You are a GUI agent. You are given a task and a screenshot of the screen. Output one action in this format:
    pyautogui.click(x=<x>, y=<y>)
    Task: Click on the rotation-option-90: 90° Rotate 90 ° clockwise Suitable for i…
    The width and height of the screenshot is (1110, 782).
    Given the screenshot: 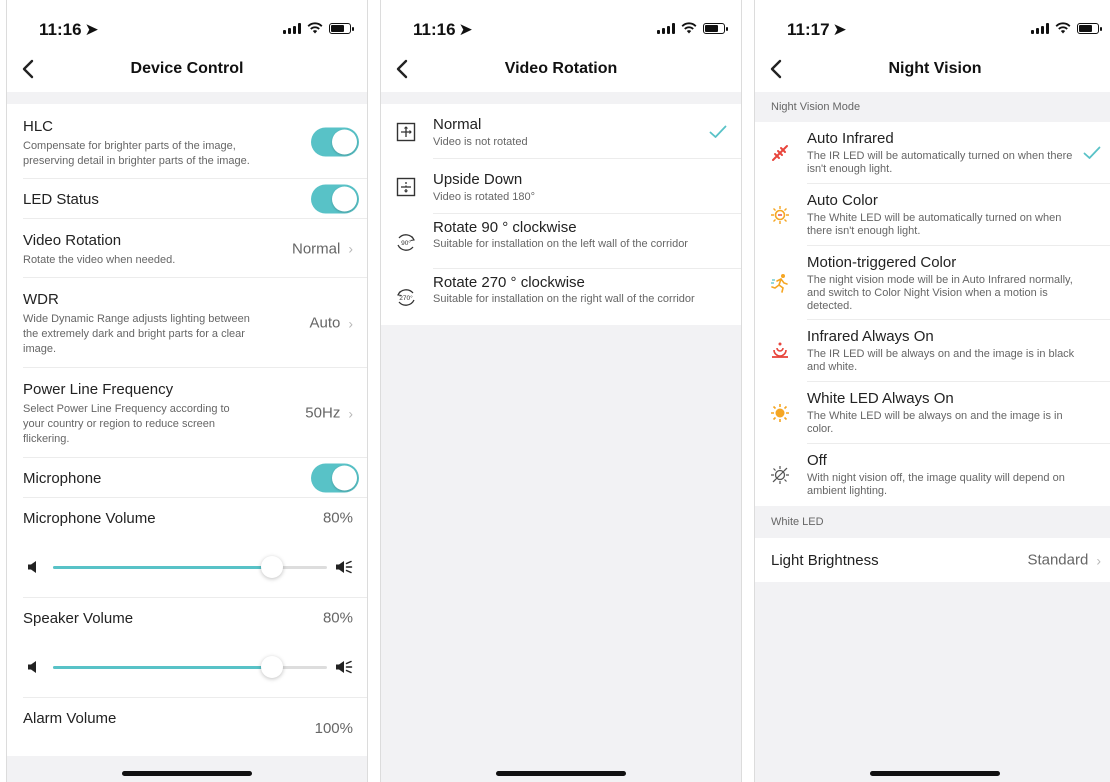 What is the action you would take?
    pyautogui.click(x=561, y=241)
    